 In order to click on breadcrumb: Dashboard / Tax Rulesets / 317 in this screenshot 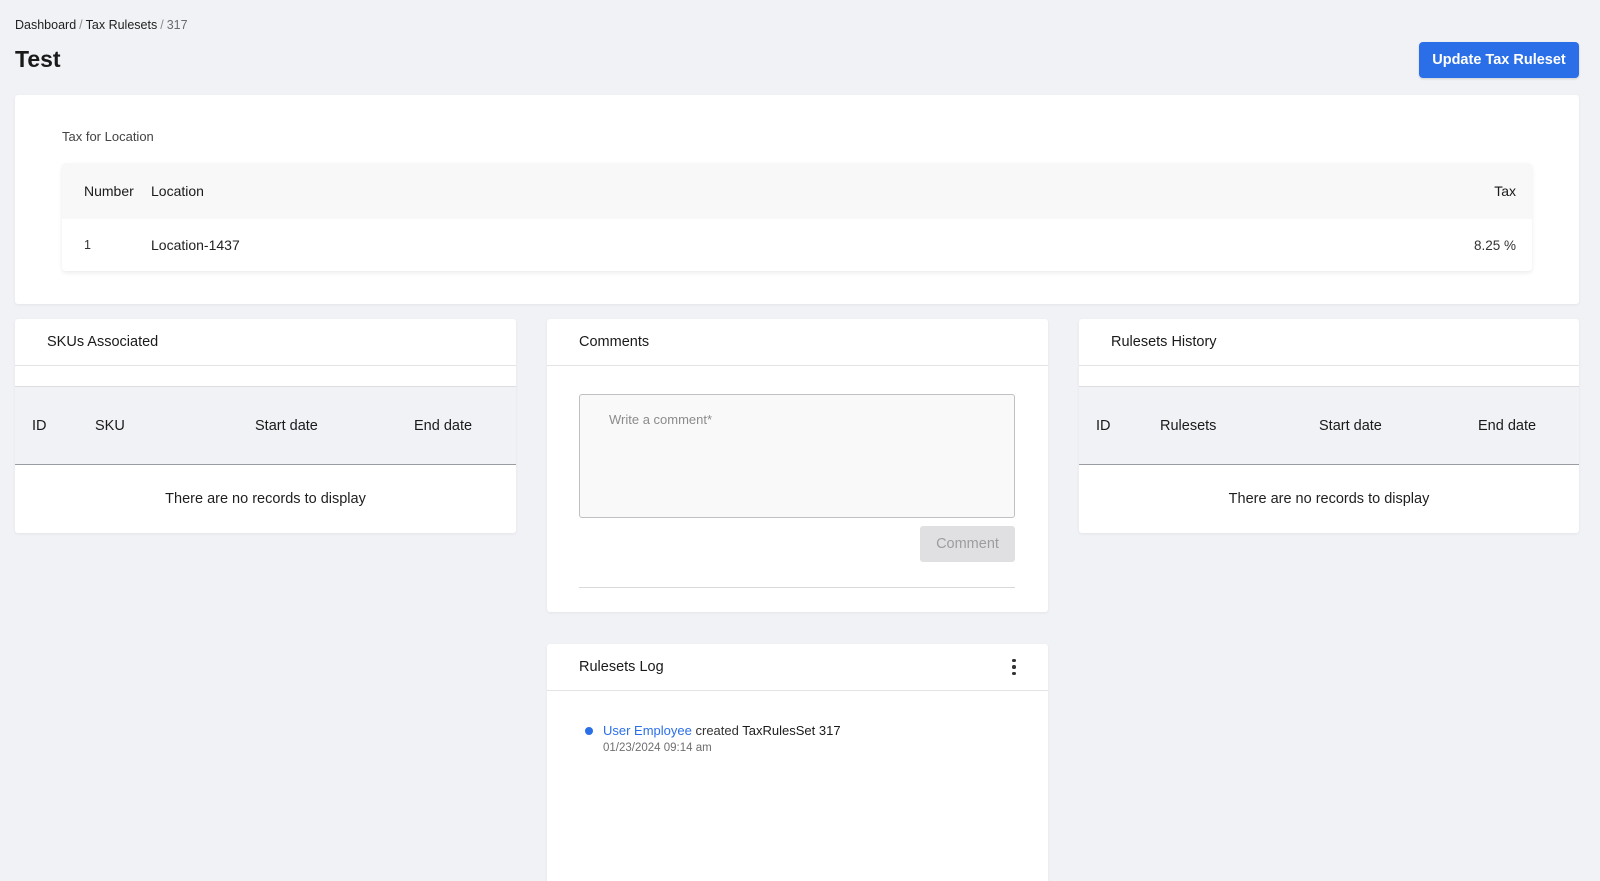, I will do `click(101, 25)`.